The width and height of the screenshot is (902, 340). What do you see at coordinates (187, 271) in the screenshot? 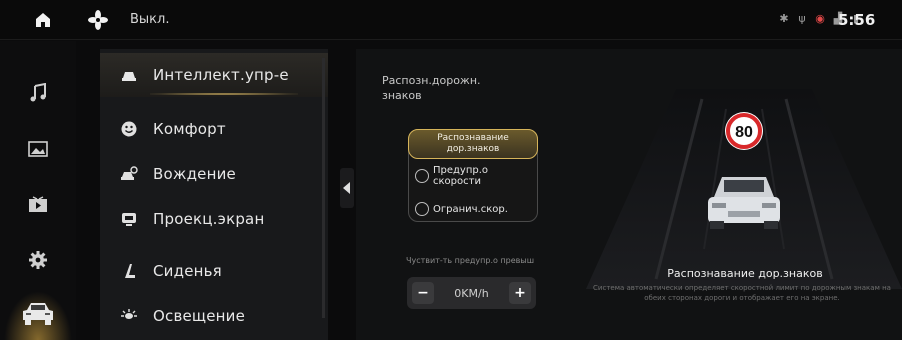
I see `menu-item-label: Сиденья` at bounding box center [187, 271].